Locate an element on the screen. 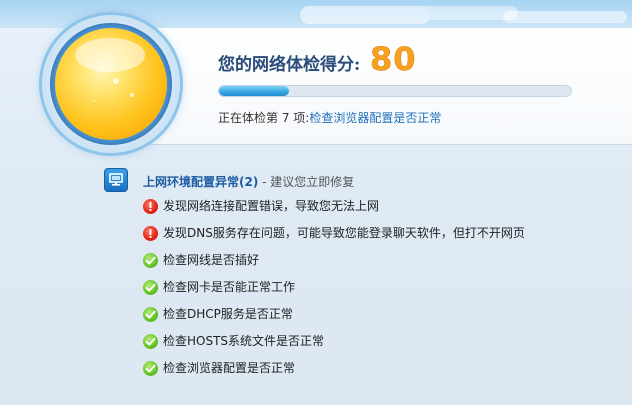  section-title-main: 上网环境配置异常(2) is located at coordinates (200, 182).